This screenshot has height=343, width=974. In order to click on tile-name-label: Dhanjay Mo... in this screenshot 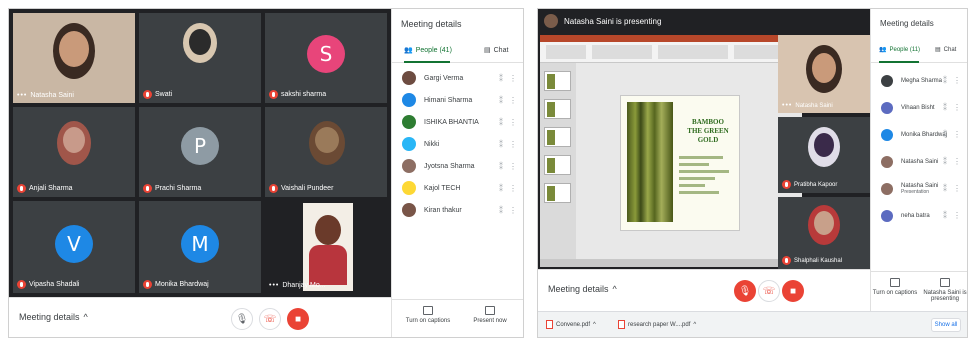, I will do `click(304, 285)`.